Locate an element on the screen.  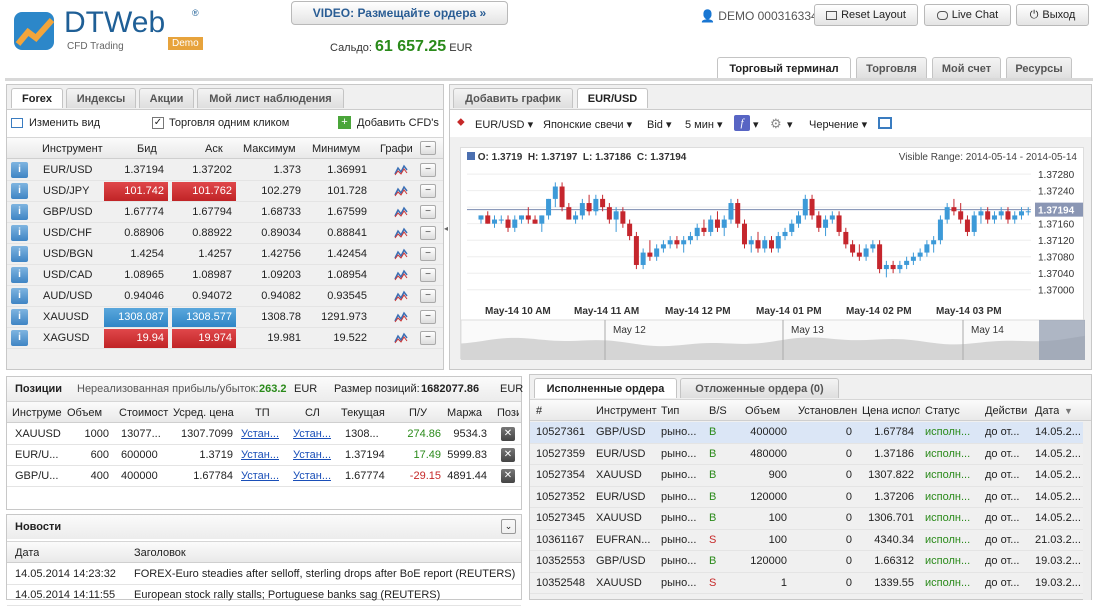
ask-price: 0.88922 is located at coordinates (204, 233).